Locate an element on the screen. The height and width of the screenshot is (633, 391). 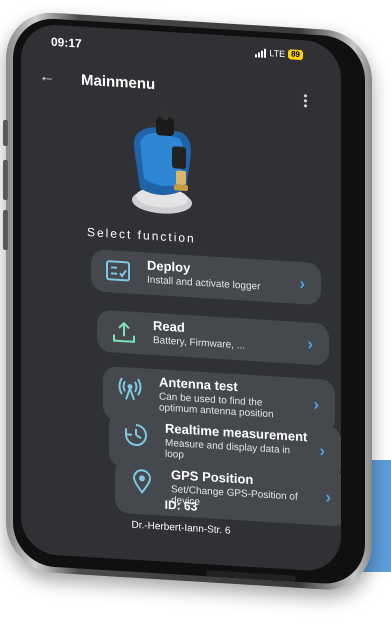
menu-item-label: Read is located at coordinates (169, 326).